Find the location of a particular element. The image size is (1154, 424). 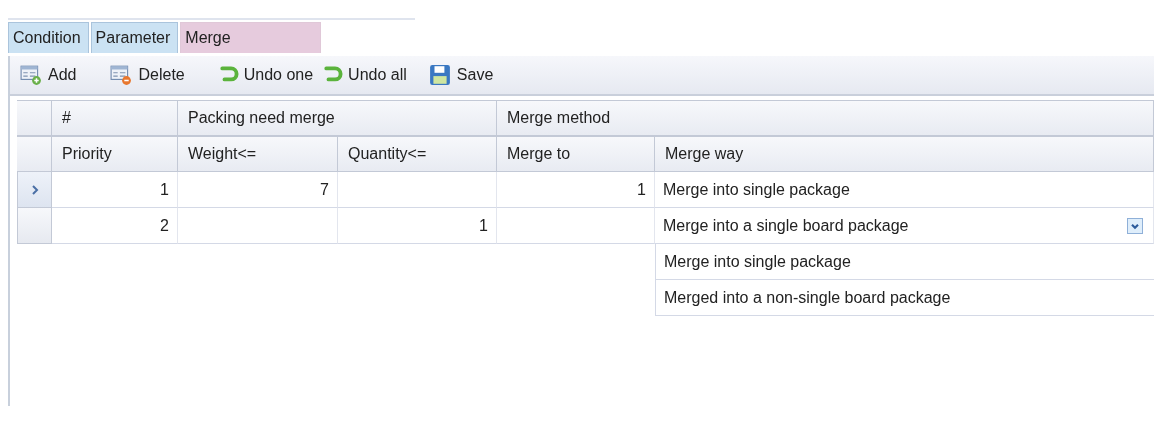

add-table-icon is located at coordinates (31, 75).